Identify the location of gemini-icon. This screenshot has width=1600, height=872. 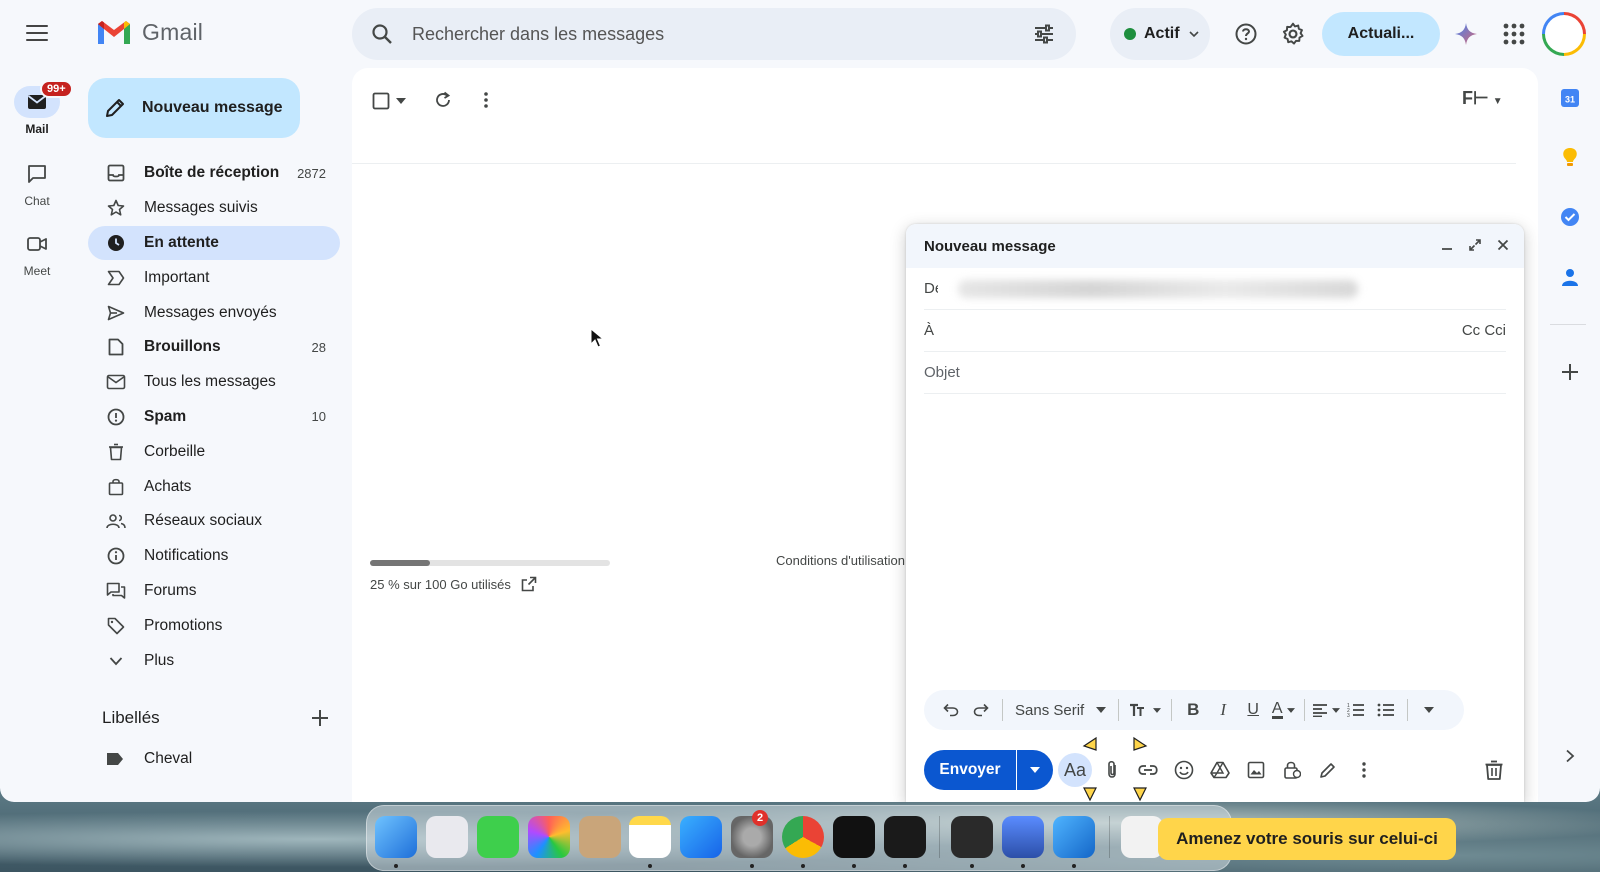
(1466, 34).